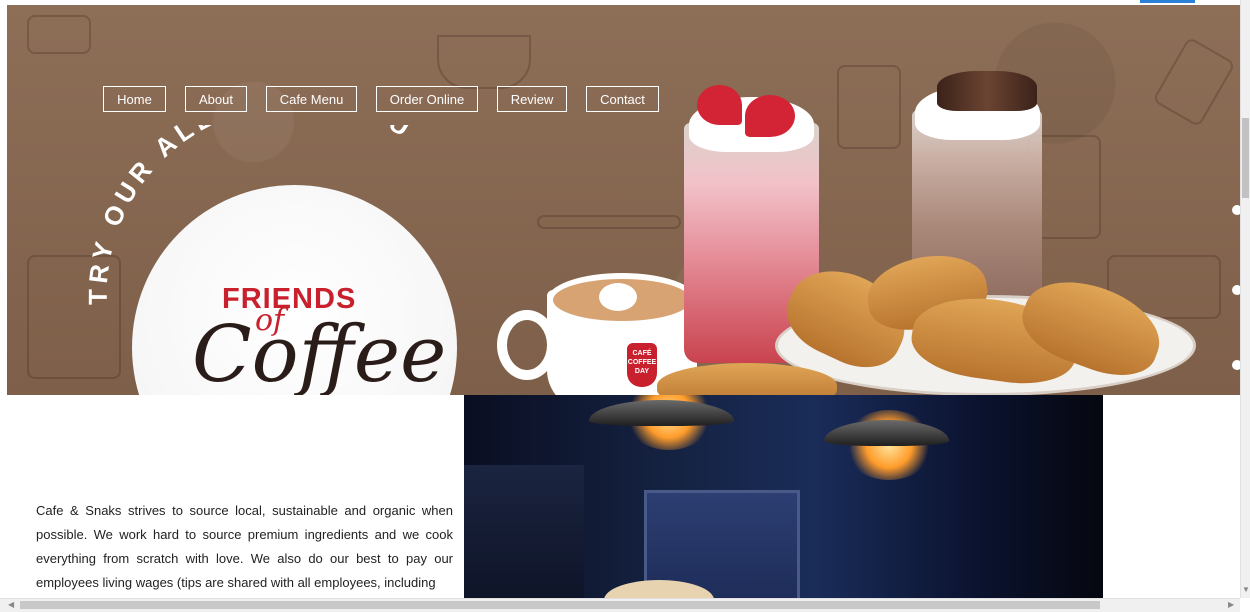  Describe the element at coordinates (1245, 158) in the screenshot. I see `vertical-scroll-thumb` at that location.